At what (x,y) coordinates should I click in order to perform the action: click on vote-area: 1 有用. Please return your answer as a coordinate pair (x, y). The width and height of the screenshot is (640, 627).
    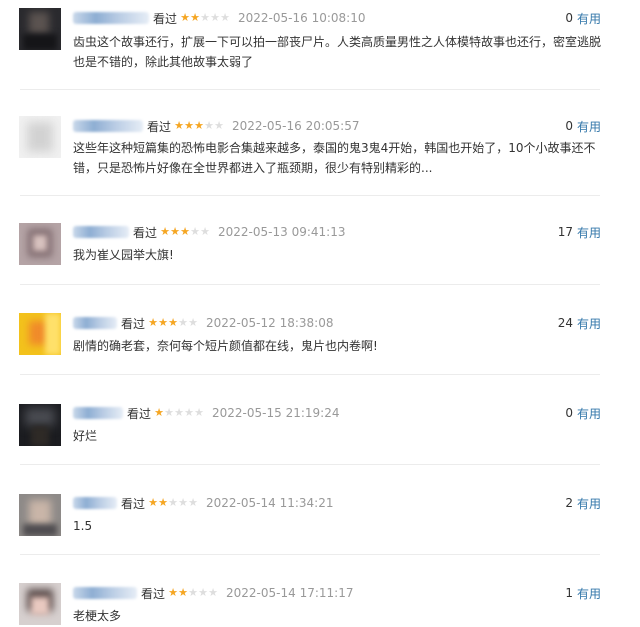
    Looking at the image, I should click on (583, 593).